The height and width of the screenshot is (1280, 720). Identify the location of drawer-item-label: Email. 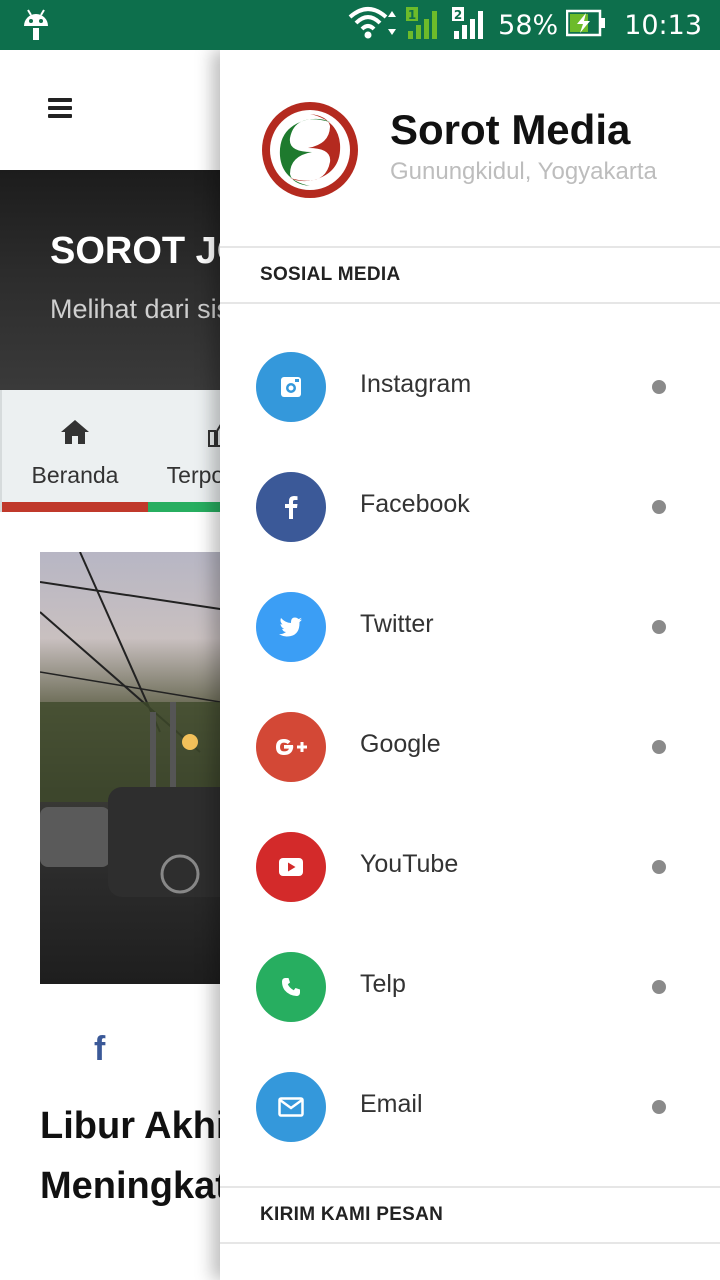
(391, 1104).